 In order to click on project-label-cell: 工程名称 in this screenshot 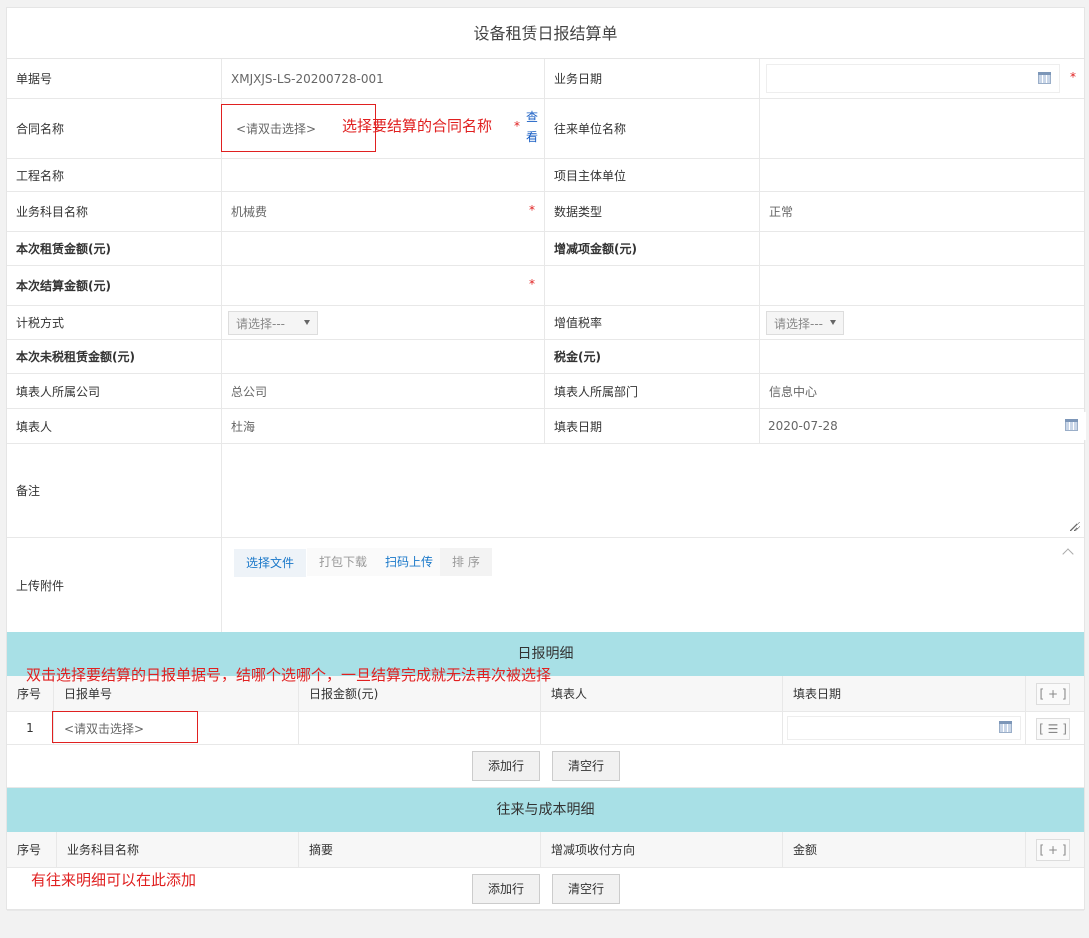, I will do `click(114, 175)`.